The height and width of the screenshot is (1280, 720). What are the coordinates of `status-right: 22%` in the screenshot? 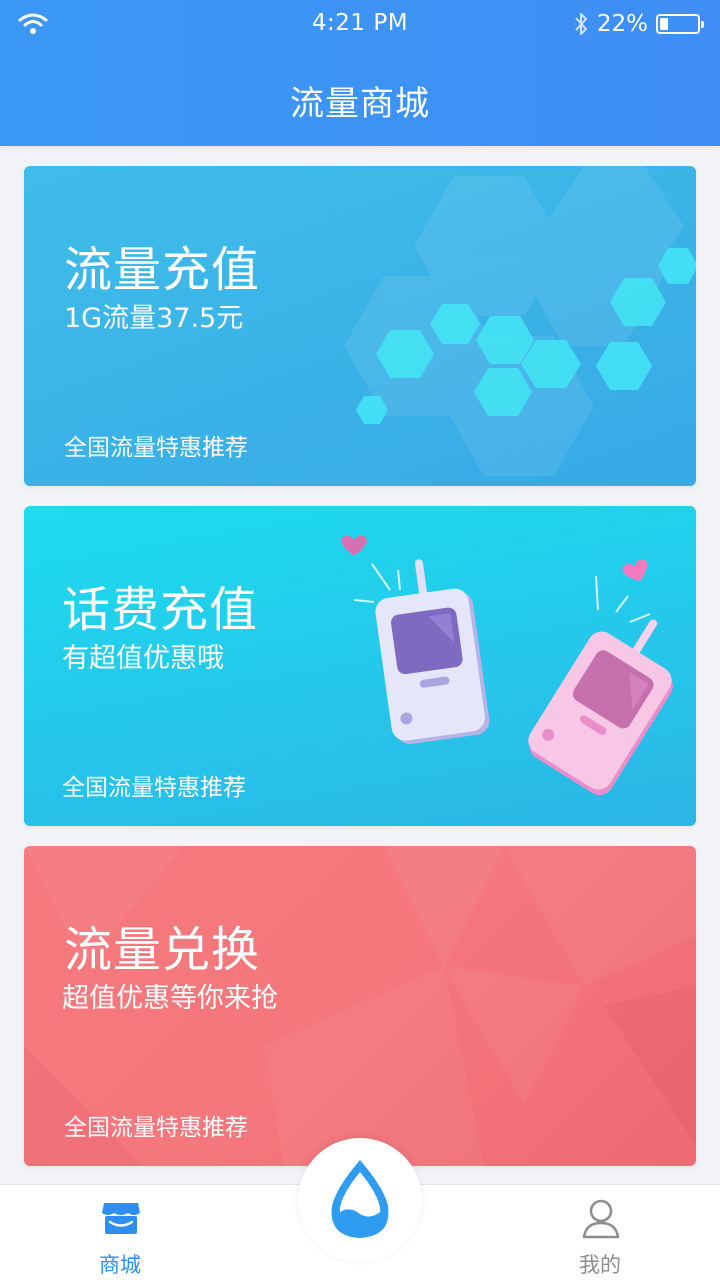 It's located at (638, 24).